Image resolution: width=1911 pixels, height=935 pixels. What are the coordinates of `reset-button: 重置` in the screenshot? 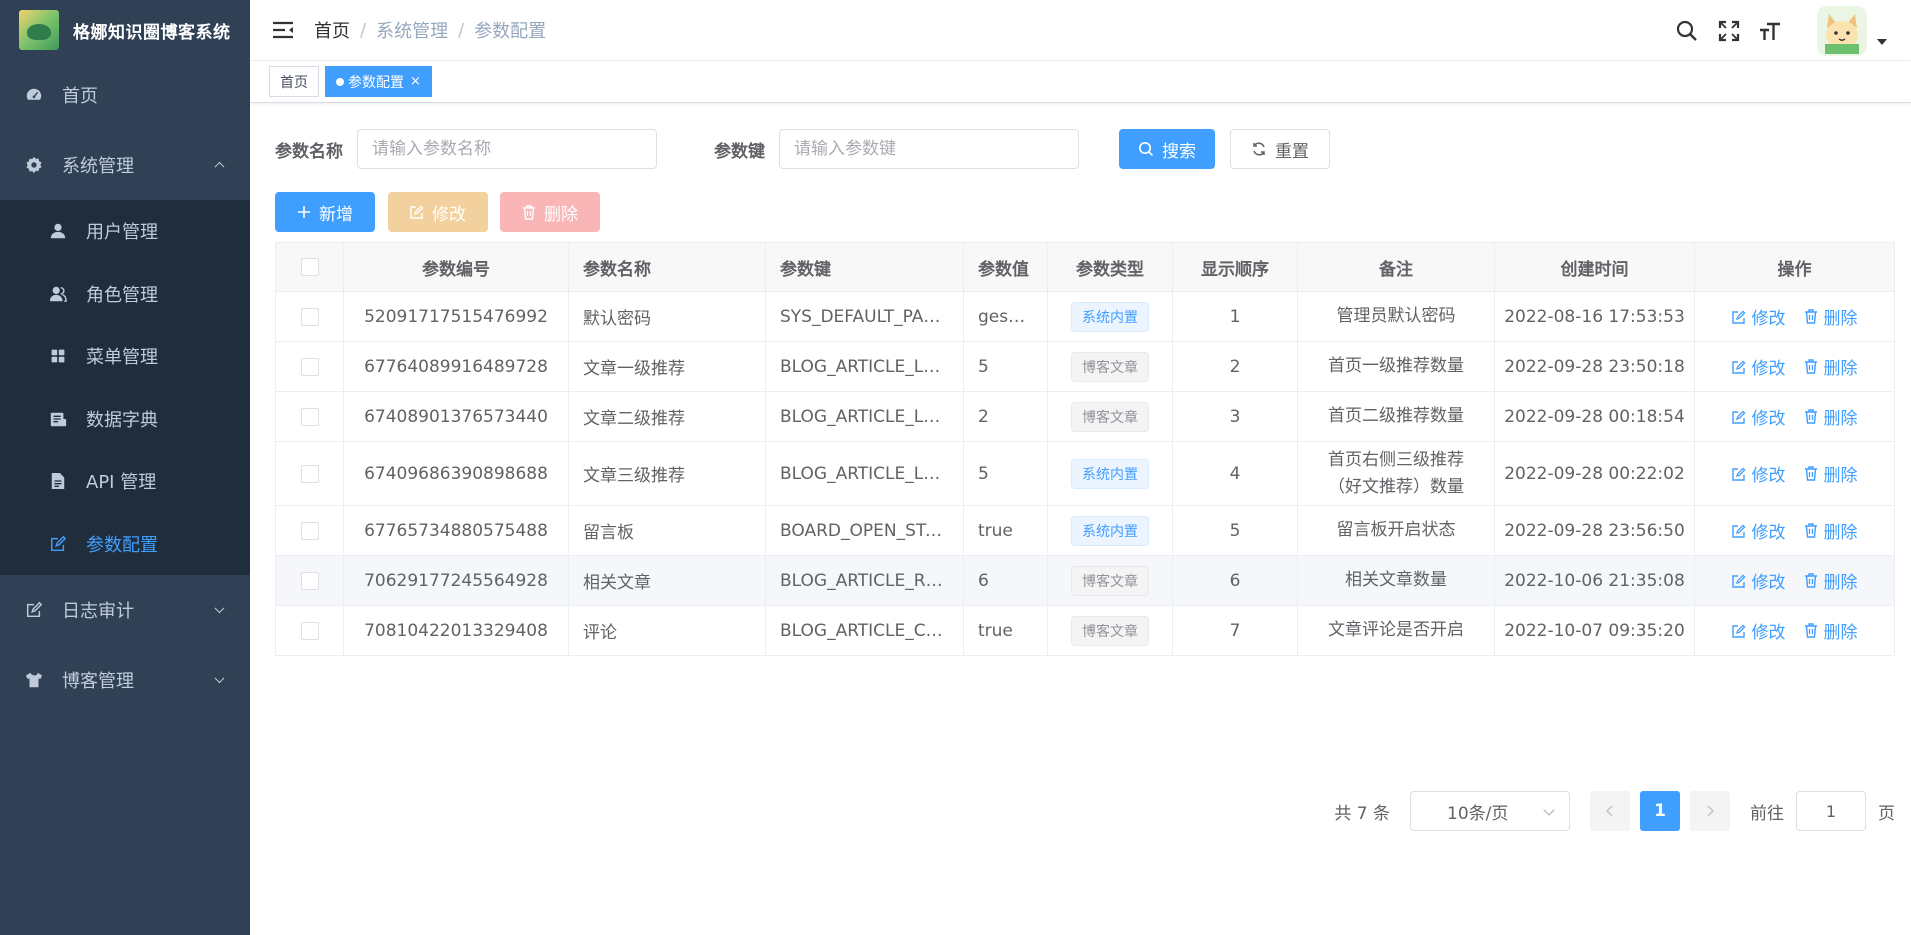 It's located at (1280, 149).